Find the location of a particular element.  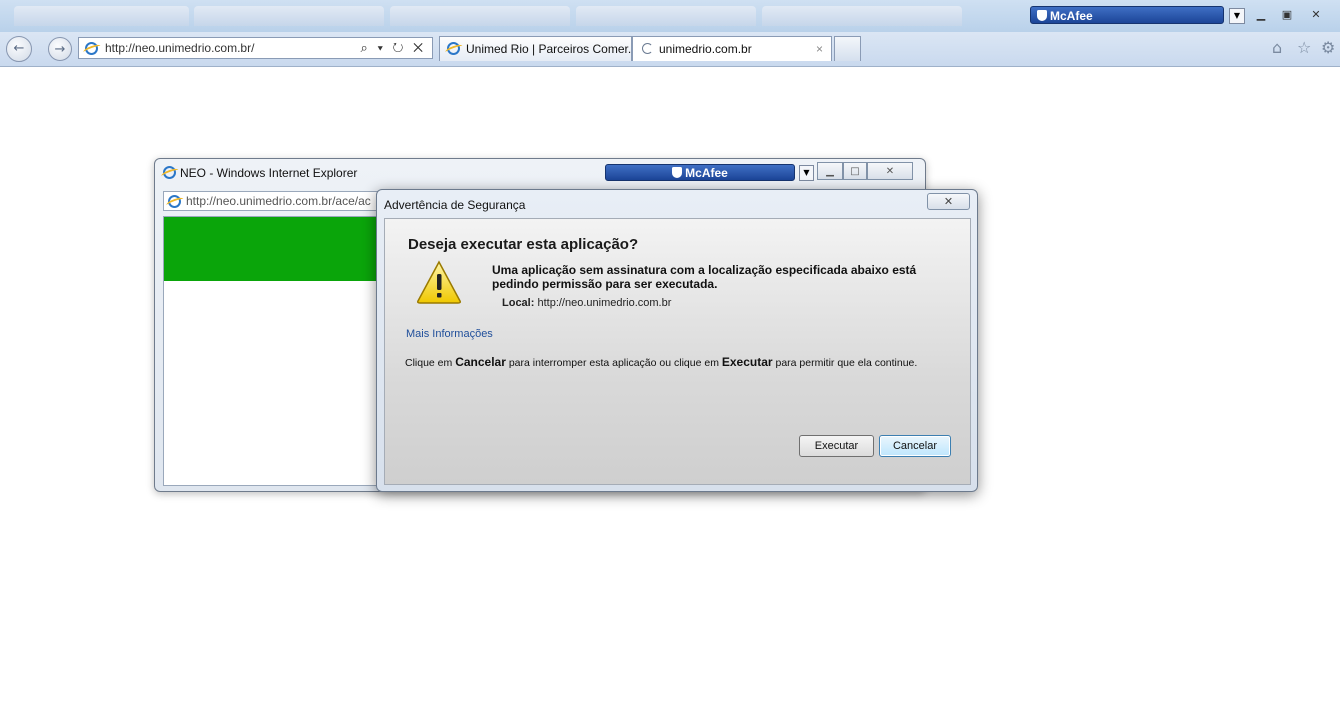

browser-title-bar: McAfee ▼ ▁ ▣ ✕ is located at coordinates (670, 16).